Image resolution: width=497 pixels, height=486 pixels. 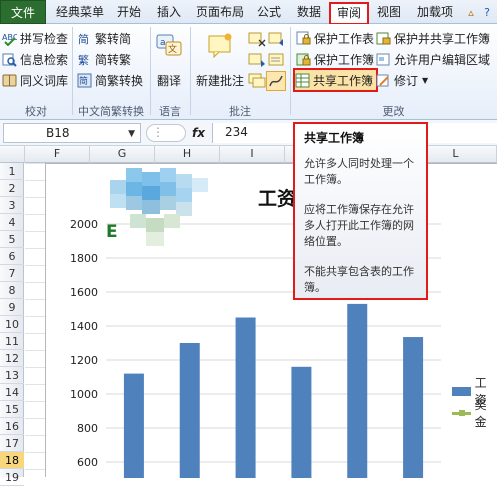 What do you see at coordinates (349, 13) in the screenshot?
I see `tab-review: 审阅` at bounding box center [349, 13].